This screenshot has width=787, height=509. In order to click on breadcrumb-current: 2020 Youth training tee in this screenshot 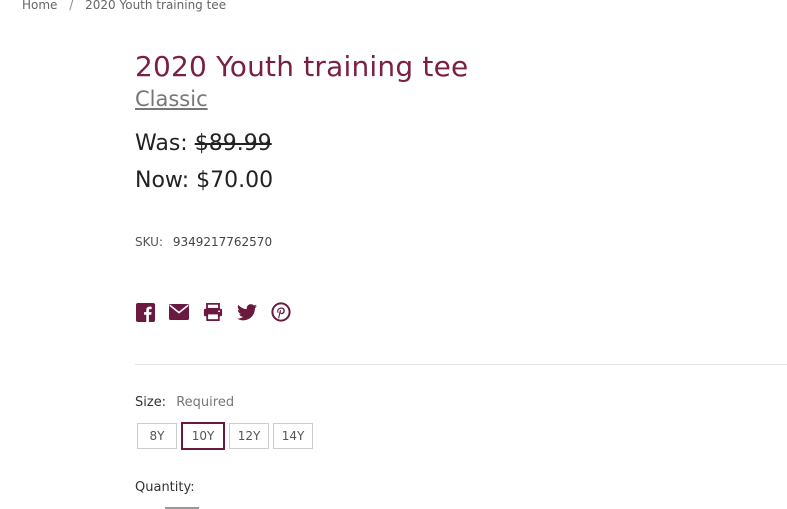, I will do `click(156, 6)`.